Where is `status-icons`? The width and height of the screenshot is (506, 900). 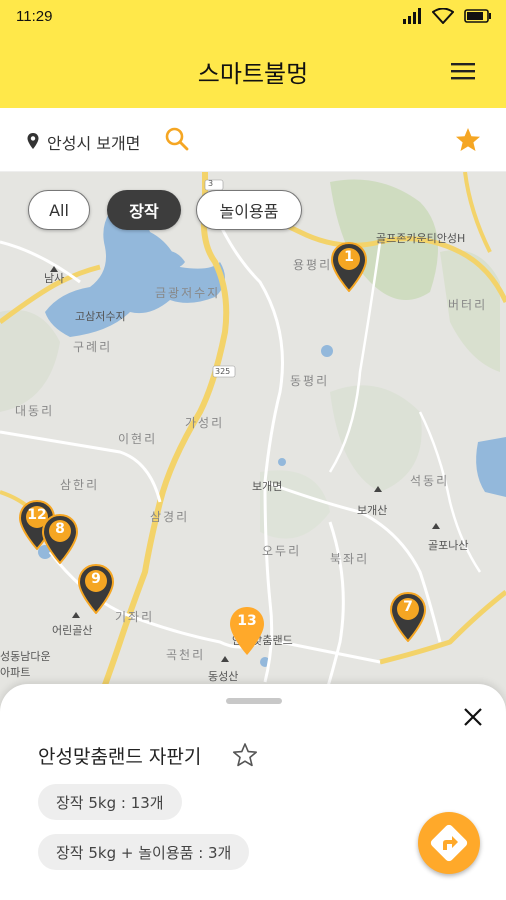
status-icons is located at coordinates (447, 16).